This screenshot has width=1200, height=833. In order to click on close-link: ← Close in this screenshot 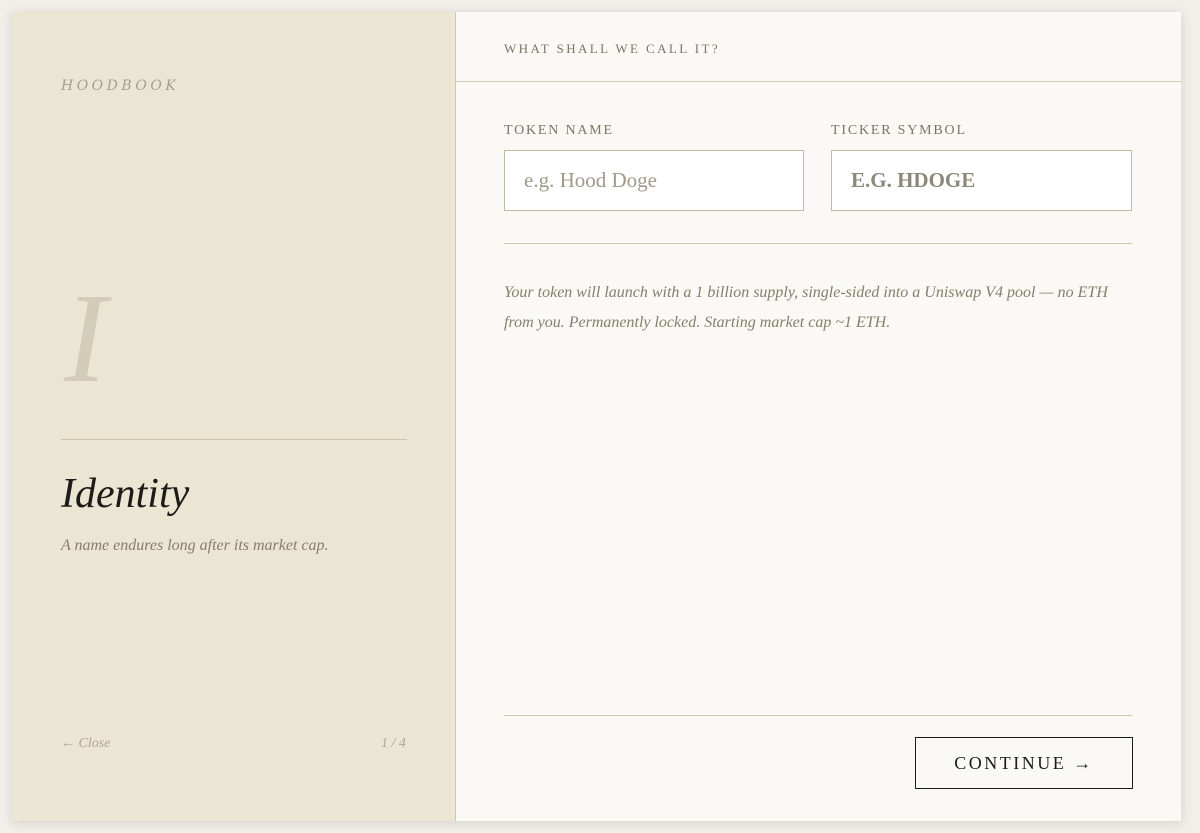, I will do `click(85, 744)`.